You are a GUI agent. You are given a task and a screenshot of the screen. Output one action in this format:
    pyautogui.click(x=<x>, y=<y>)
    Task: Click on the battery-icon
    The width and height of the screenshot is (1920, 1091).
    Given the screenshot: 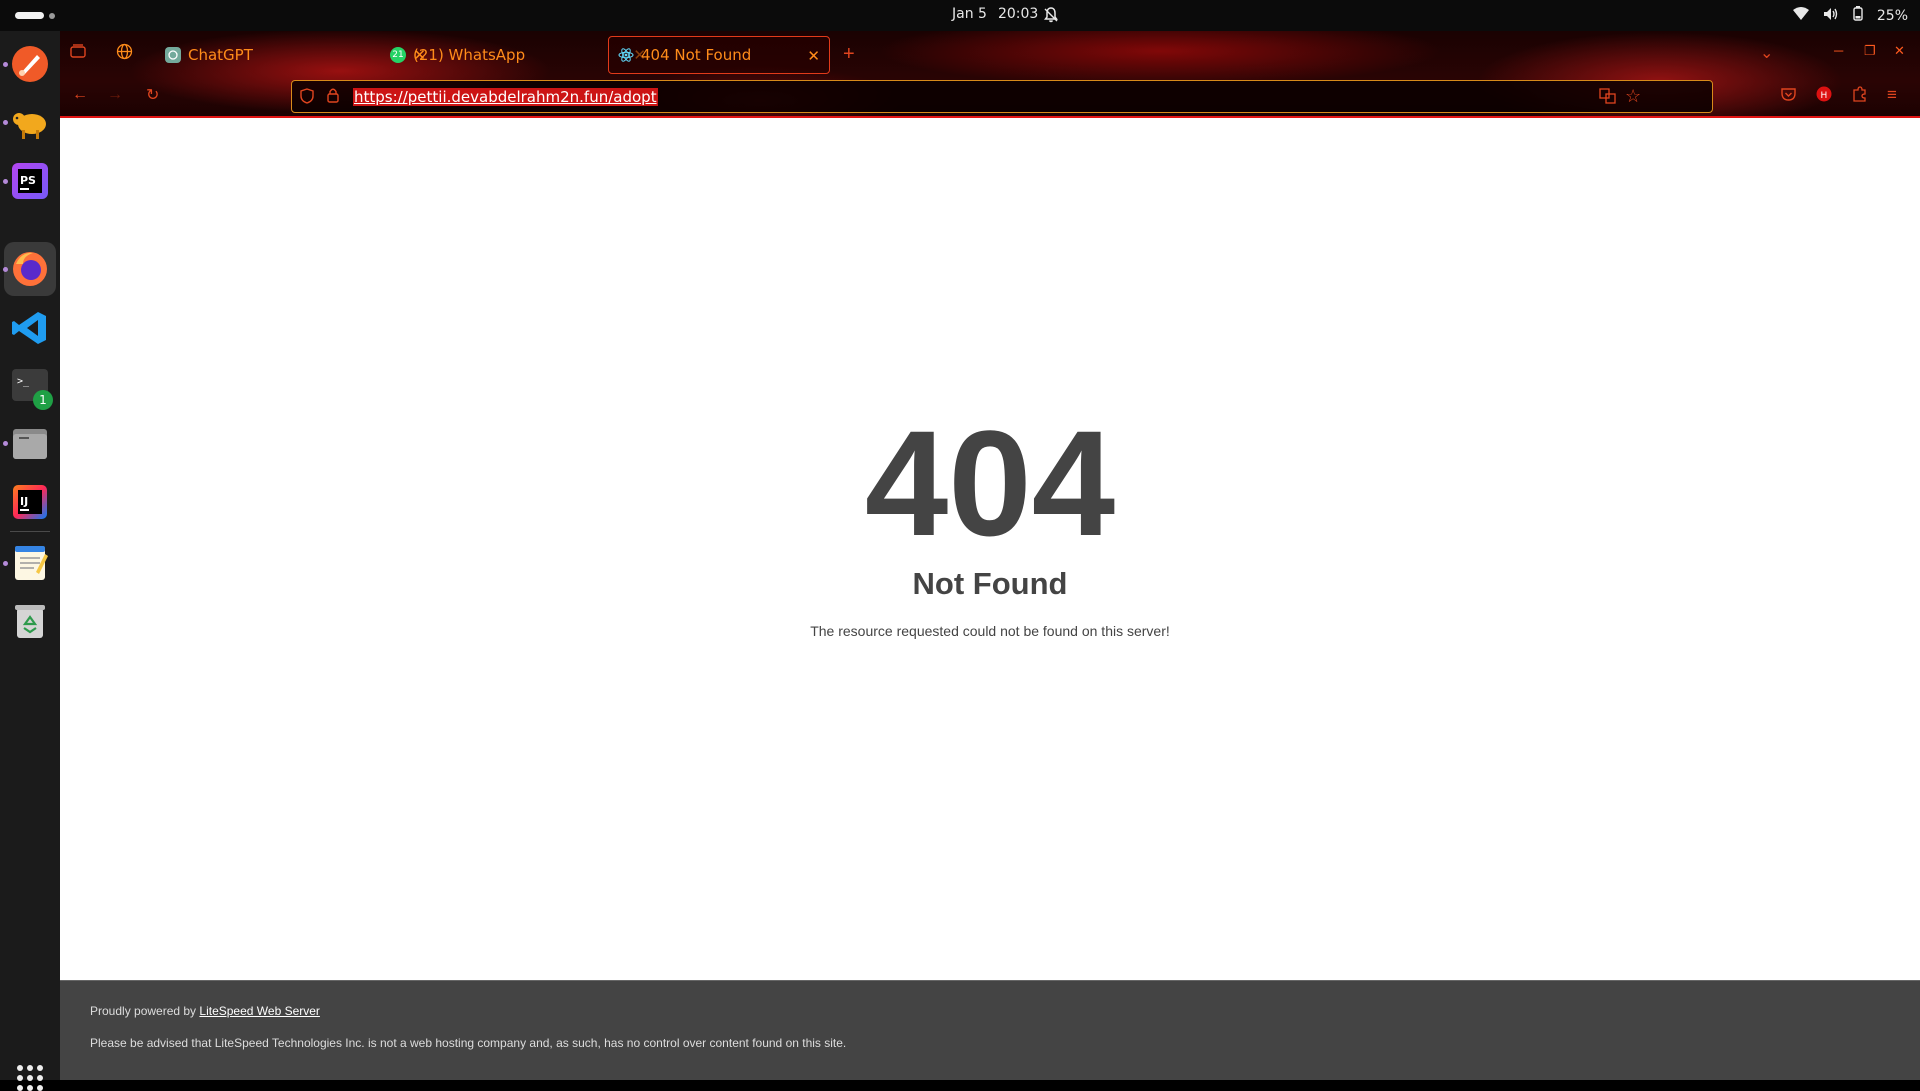 What is the action you would take?
    pyautogui.click(x=1858, y=15)
    